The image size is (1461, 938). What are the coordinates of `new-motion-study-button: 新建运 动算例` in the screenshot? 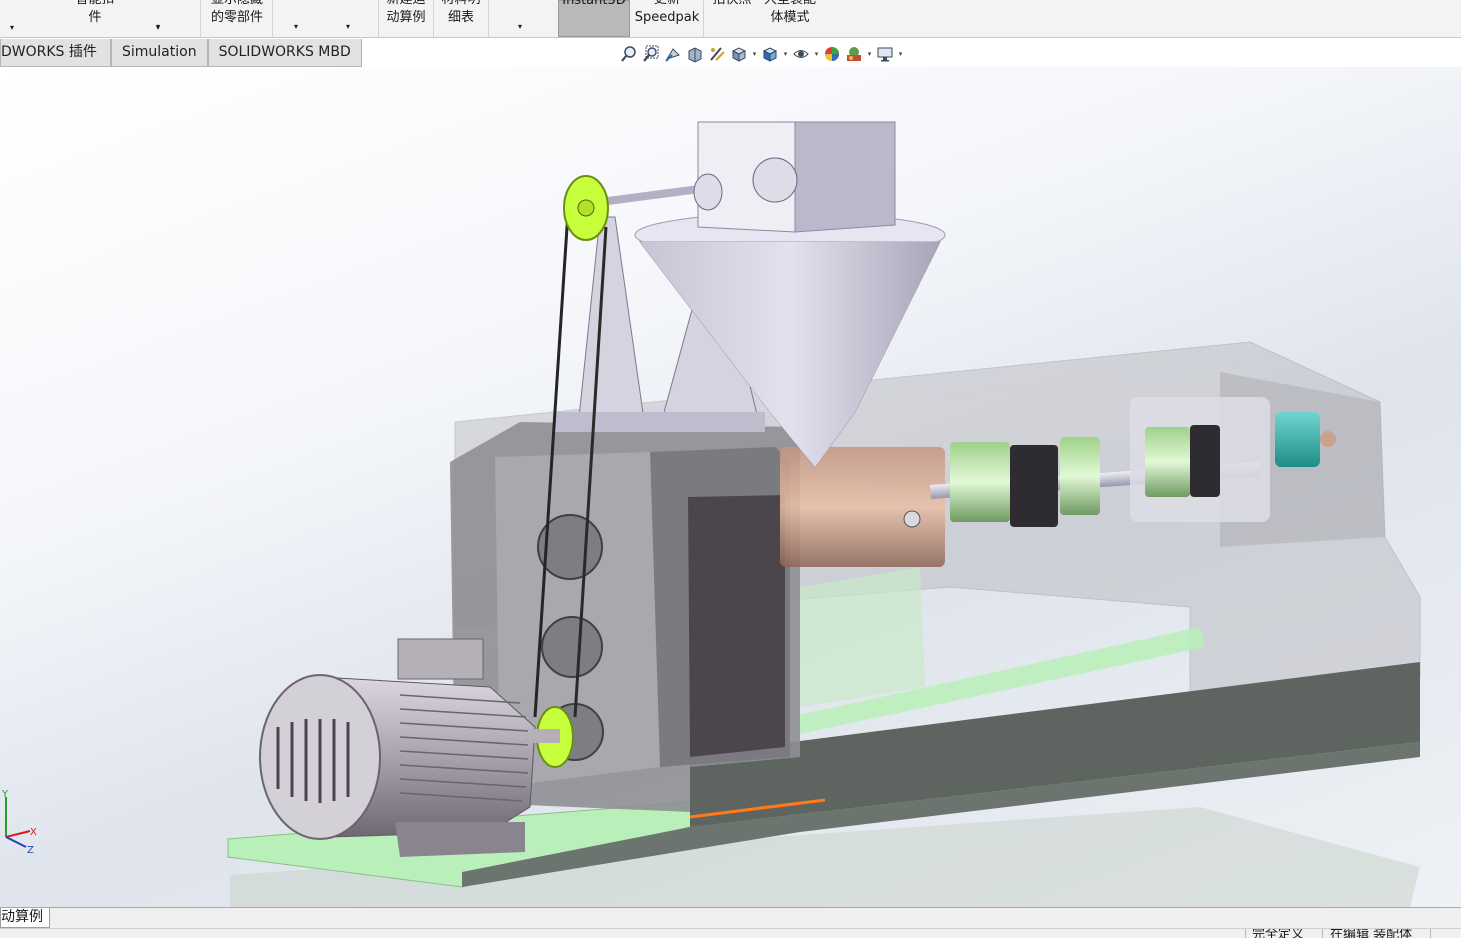 It's located at (406, 18).